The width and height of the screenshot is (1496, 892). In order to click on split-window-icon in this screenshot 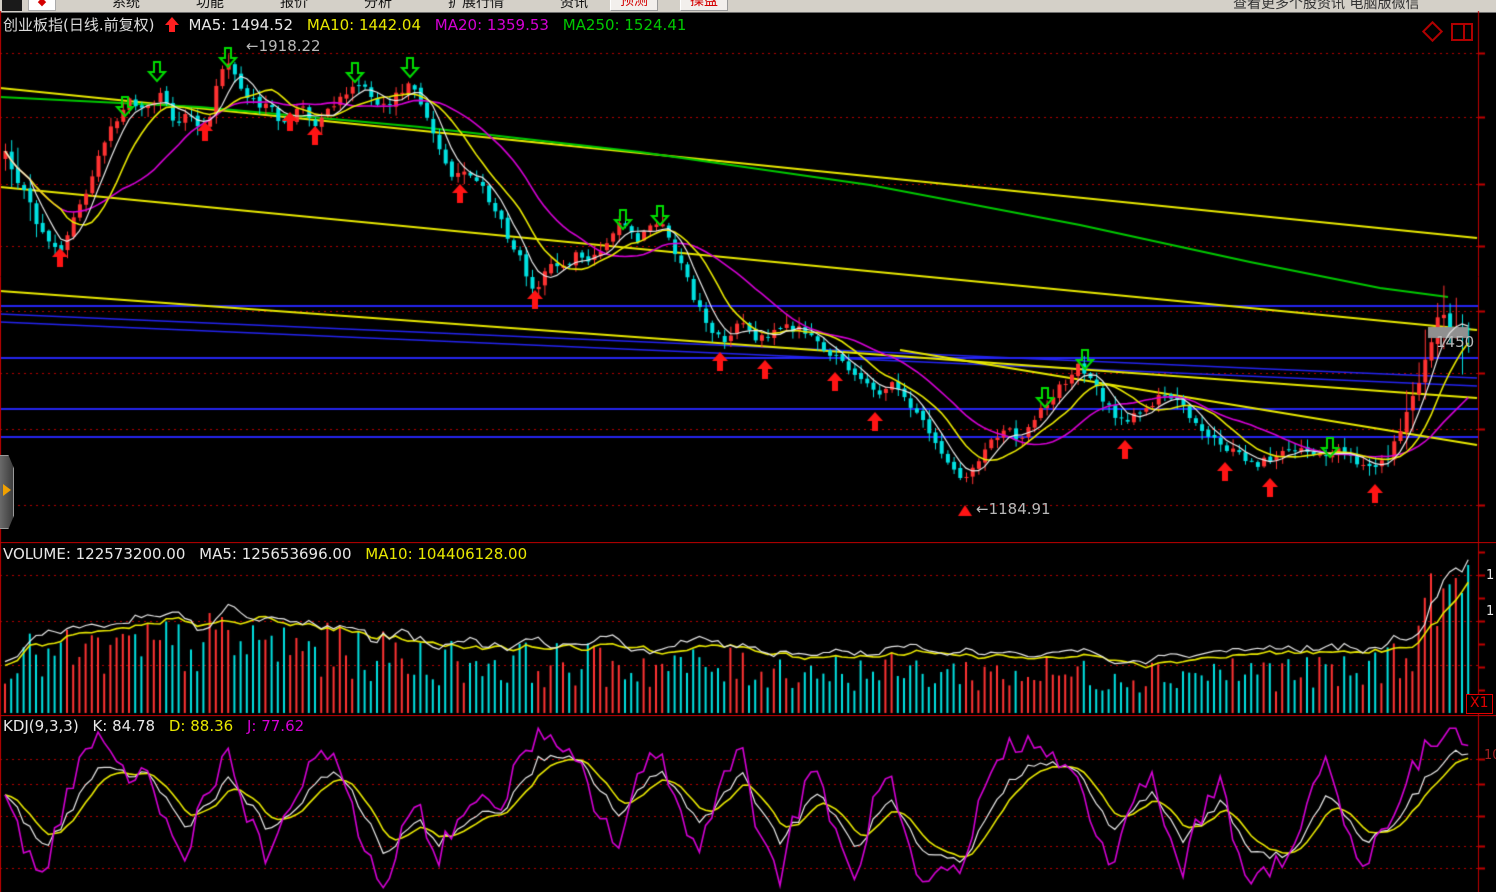, I will do `click(1462, 32)`.